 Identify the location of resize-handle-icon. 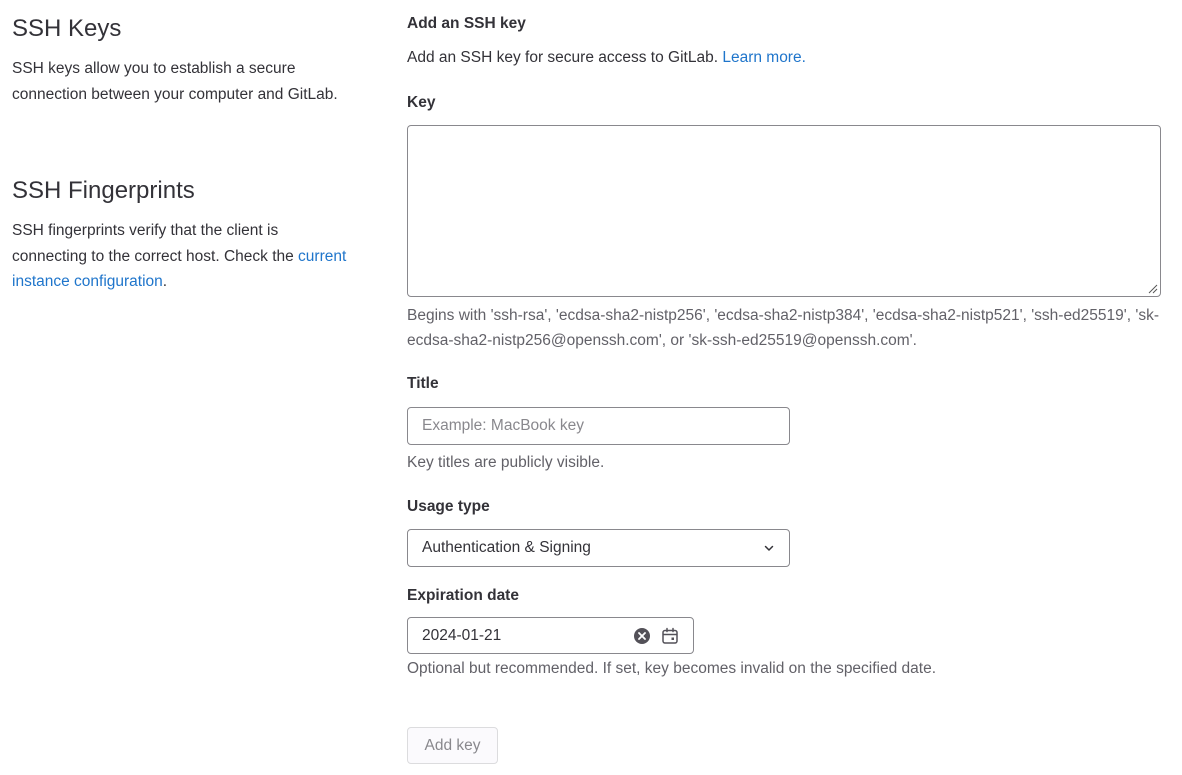
(1153, 289).